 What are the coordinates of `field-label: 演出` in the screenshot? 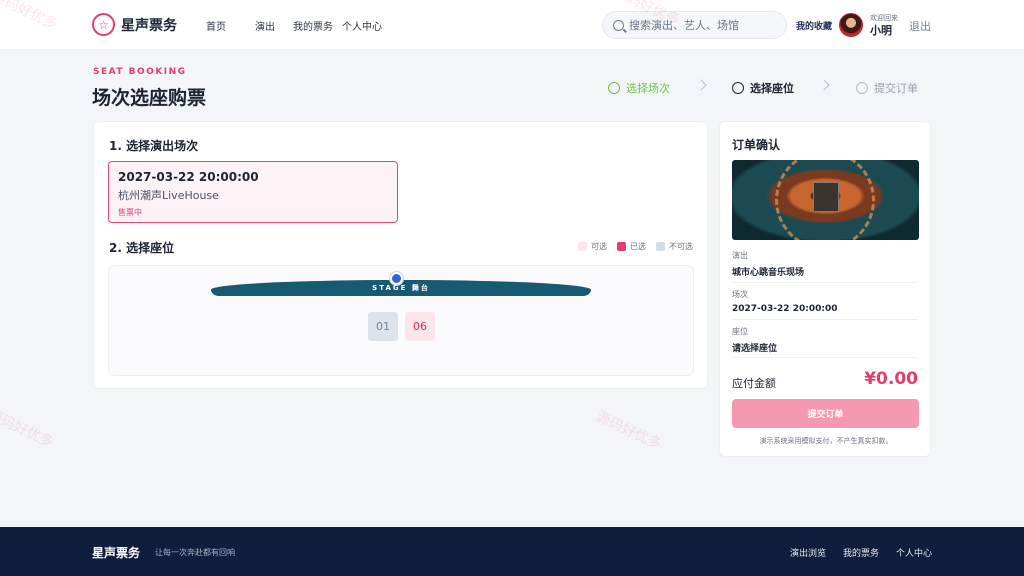 It's located at (740, 255).